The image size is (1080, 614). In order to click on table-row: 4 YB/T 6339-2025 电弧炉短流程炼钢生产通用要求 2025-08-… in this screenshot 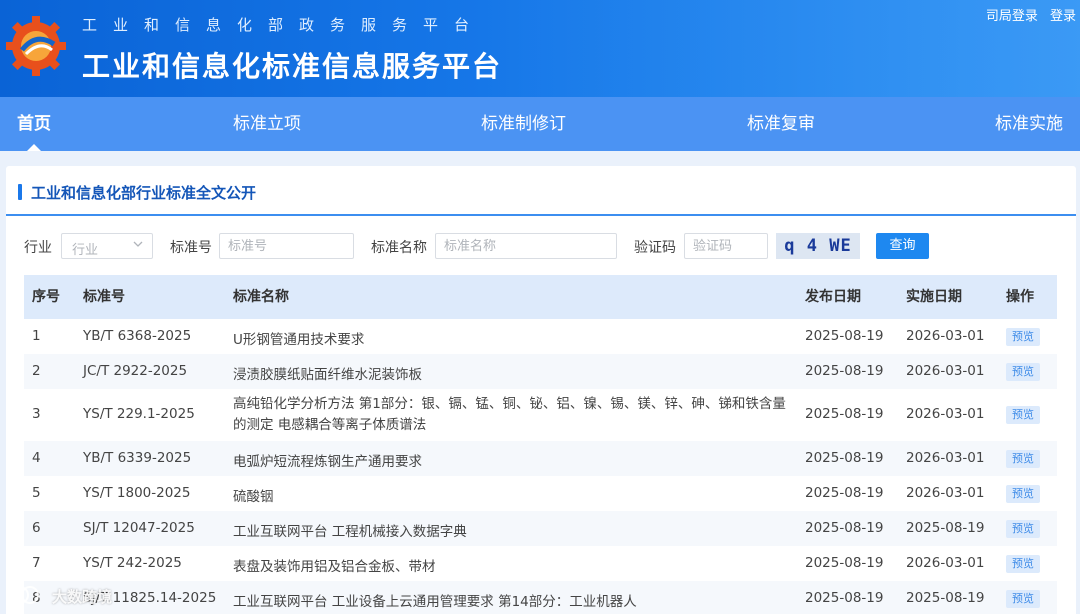, I will do `click(540, 458)`.